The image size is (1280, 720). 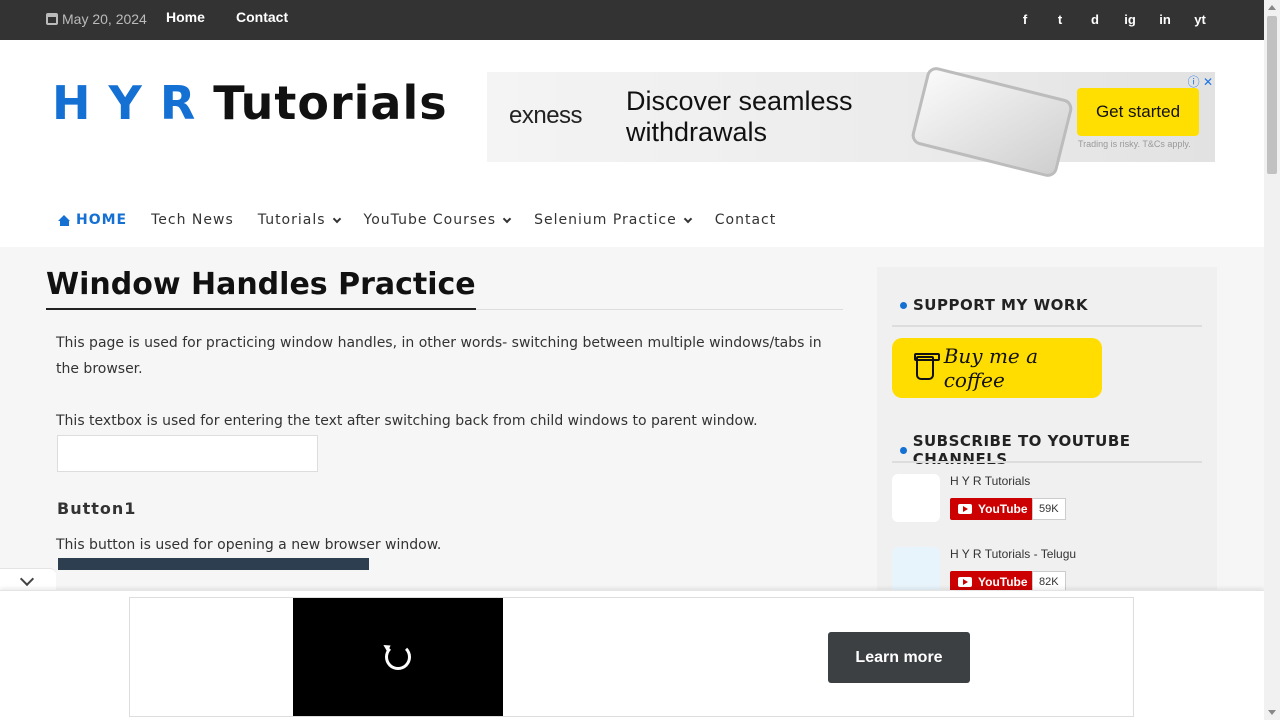 What do you see at coordinates (1272, 360) in the screenshot?
I see `scrollbar` at bounding box center [1272, 360].